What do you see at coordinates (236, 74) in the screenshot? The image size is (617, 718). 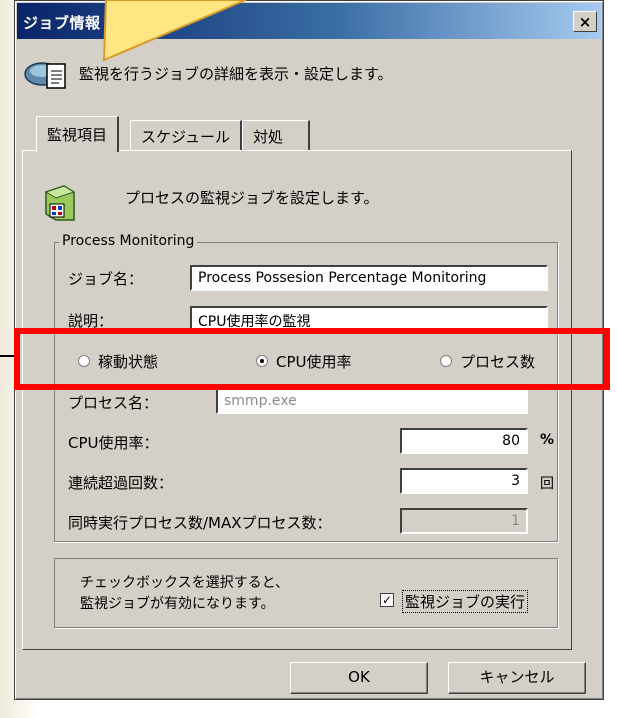 I see `header-description: 監視を行うジョブの詳細を表示・設定します。` at bounding box center [236, 74].